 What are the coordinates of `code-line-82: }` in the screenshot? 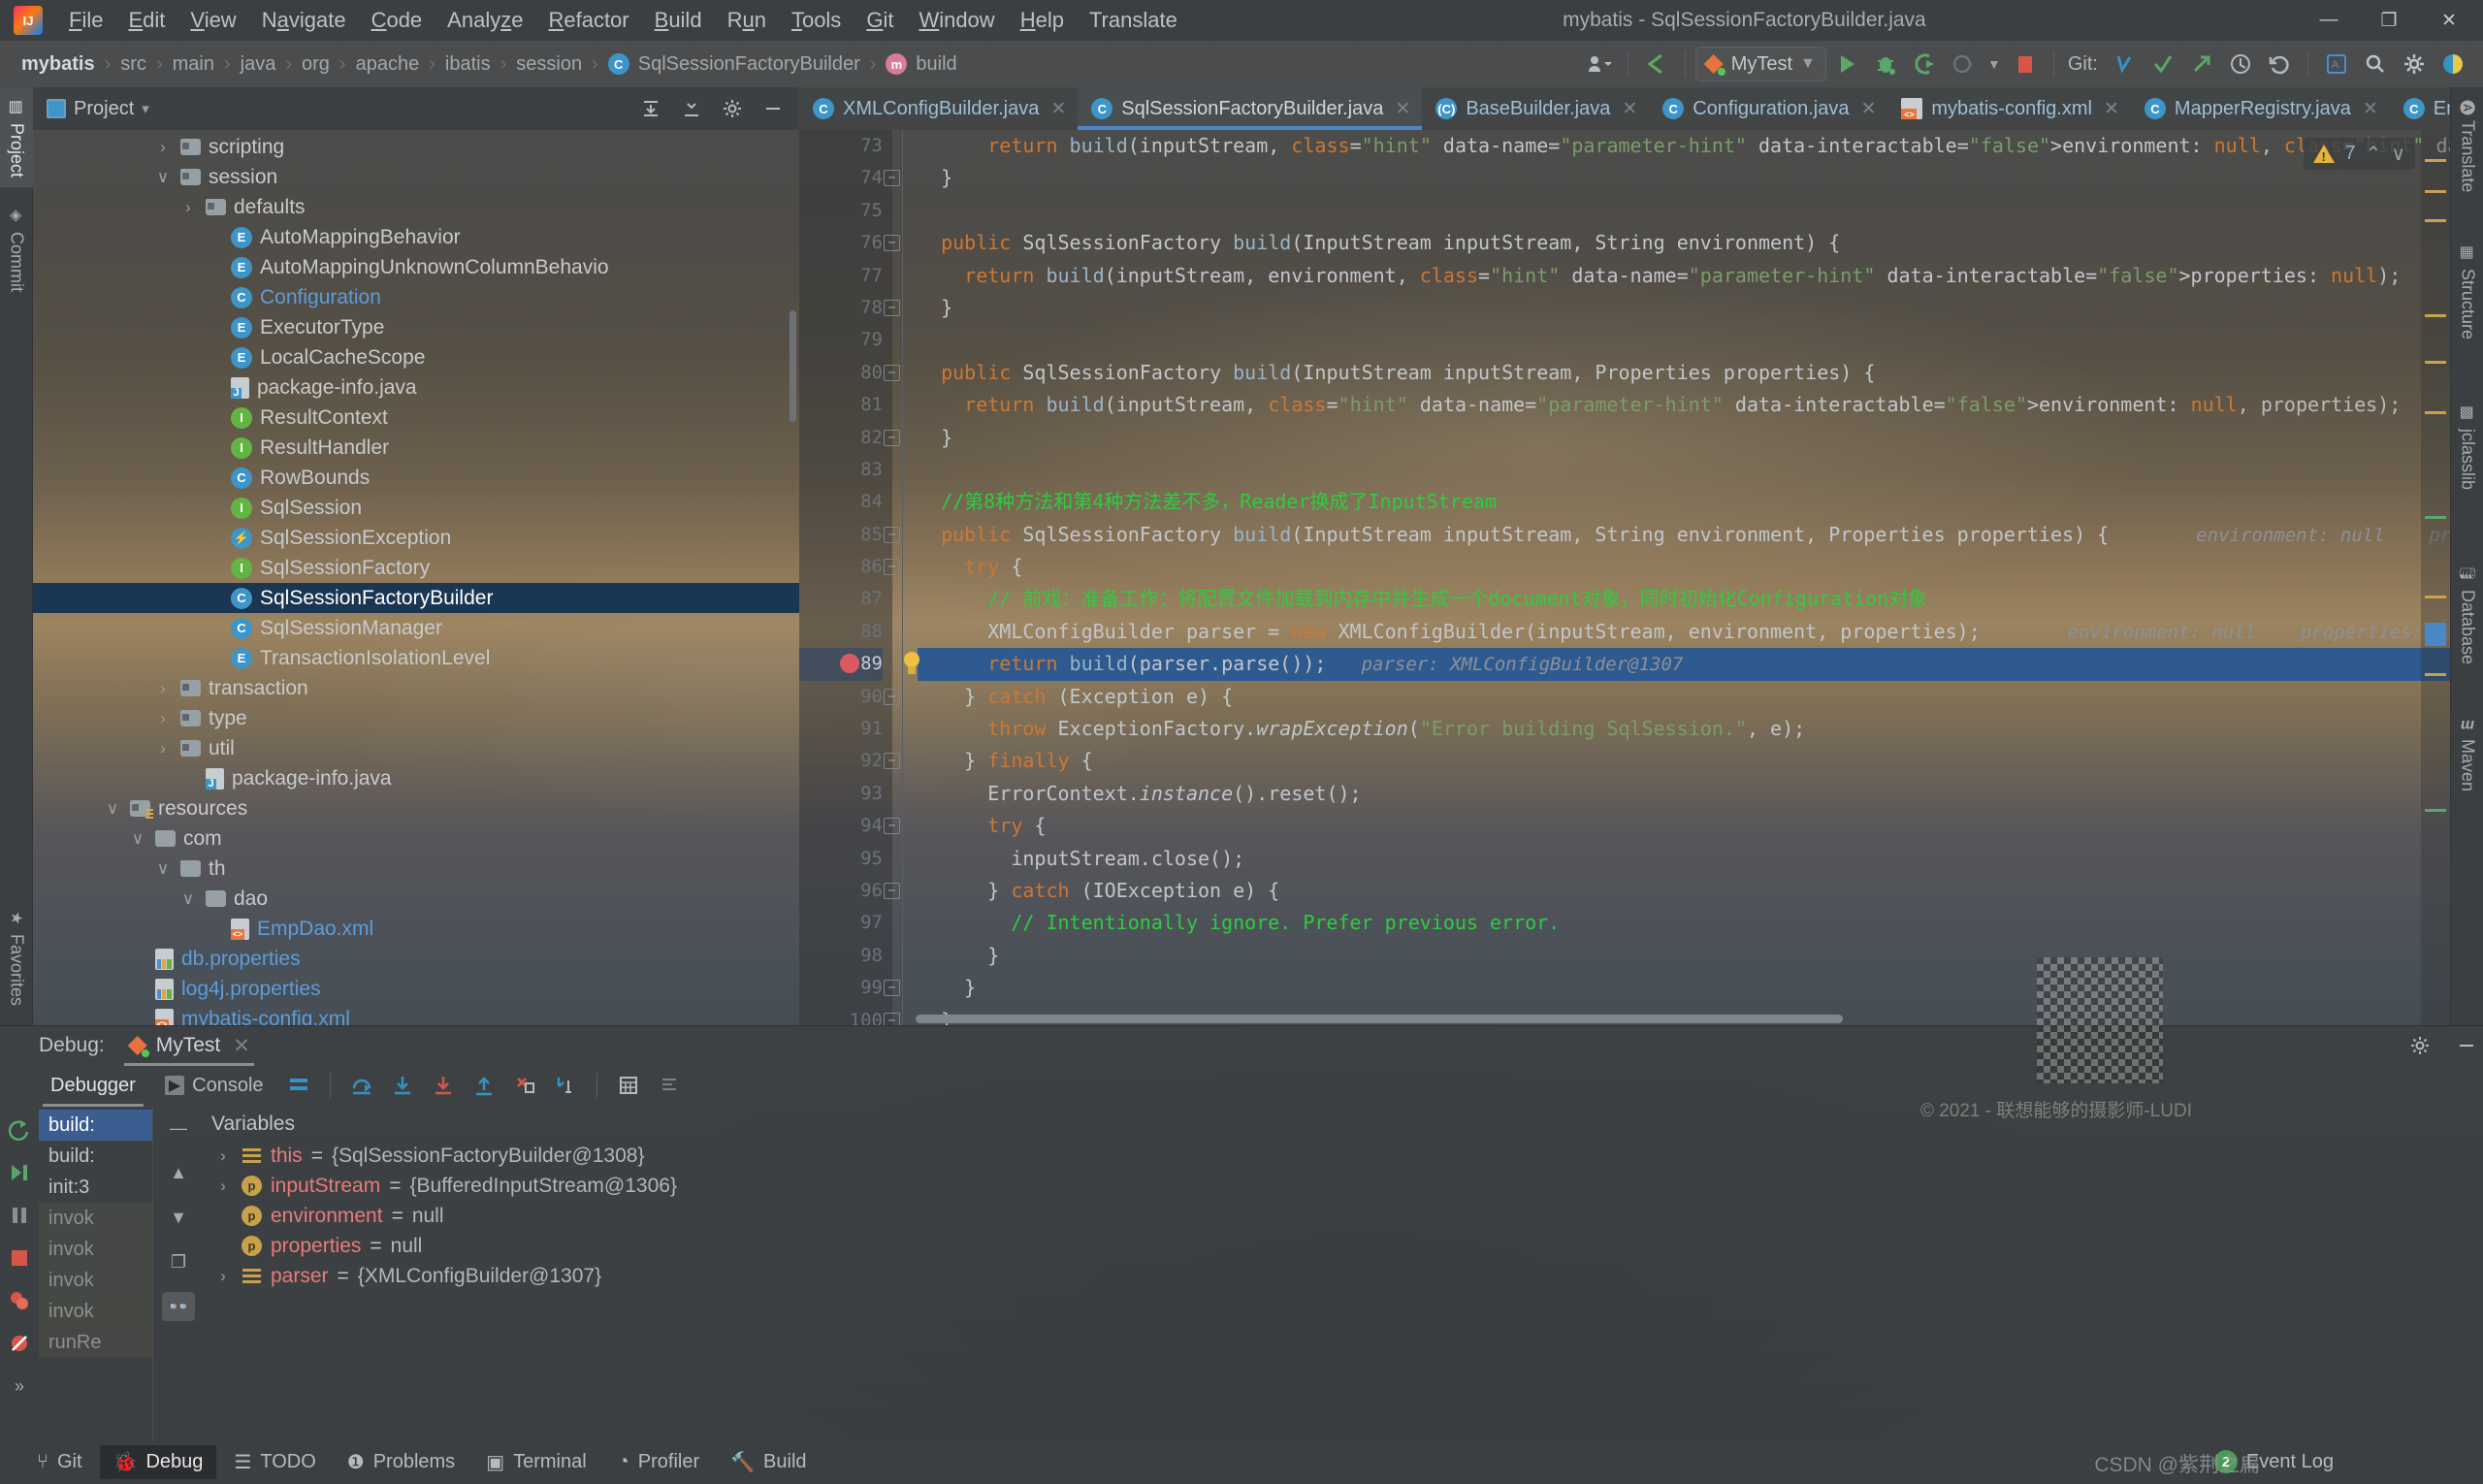 It's located at (1684, 438).